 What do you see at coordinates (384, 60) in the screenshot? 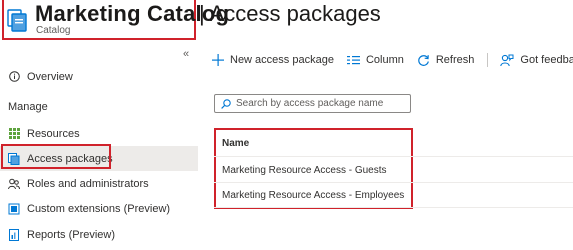
I see `column-label: Column` at bounding box center [384, 60].